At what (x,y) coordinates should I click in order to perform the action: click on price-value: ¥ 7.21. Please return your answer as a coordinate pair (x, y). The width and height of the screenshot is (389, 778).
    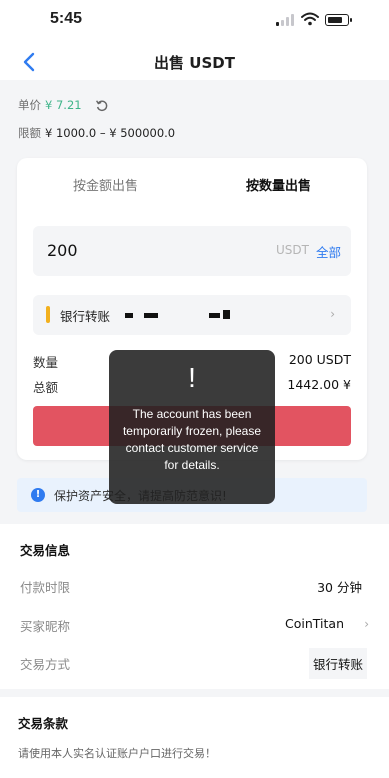
    Looking at the image, I should click on (63, 105).